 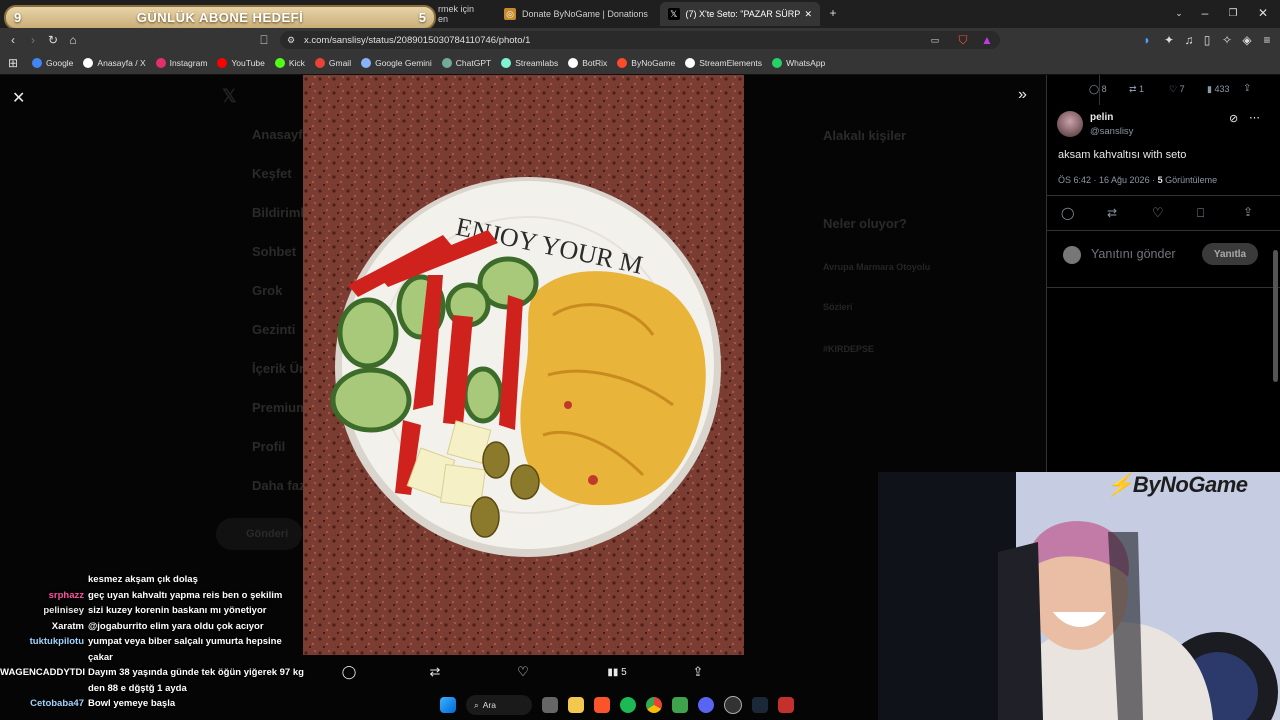 I want to click on tab-label: Donate ByNoGame | Donations, so click(x=585, y=14).